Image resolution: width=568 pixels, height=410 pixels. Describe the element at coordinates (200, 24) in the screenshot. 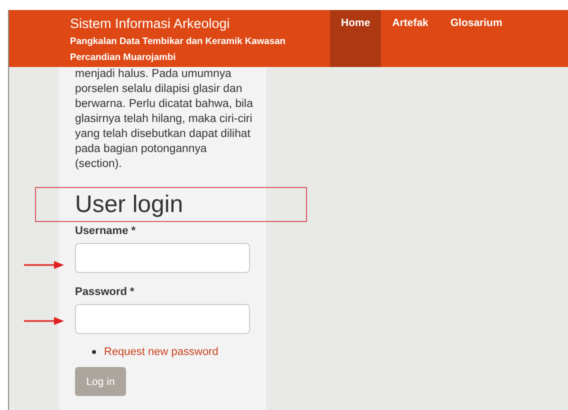

I see `site-title: Sistem Informasi Arkeologi` at that location.